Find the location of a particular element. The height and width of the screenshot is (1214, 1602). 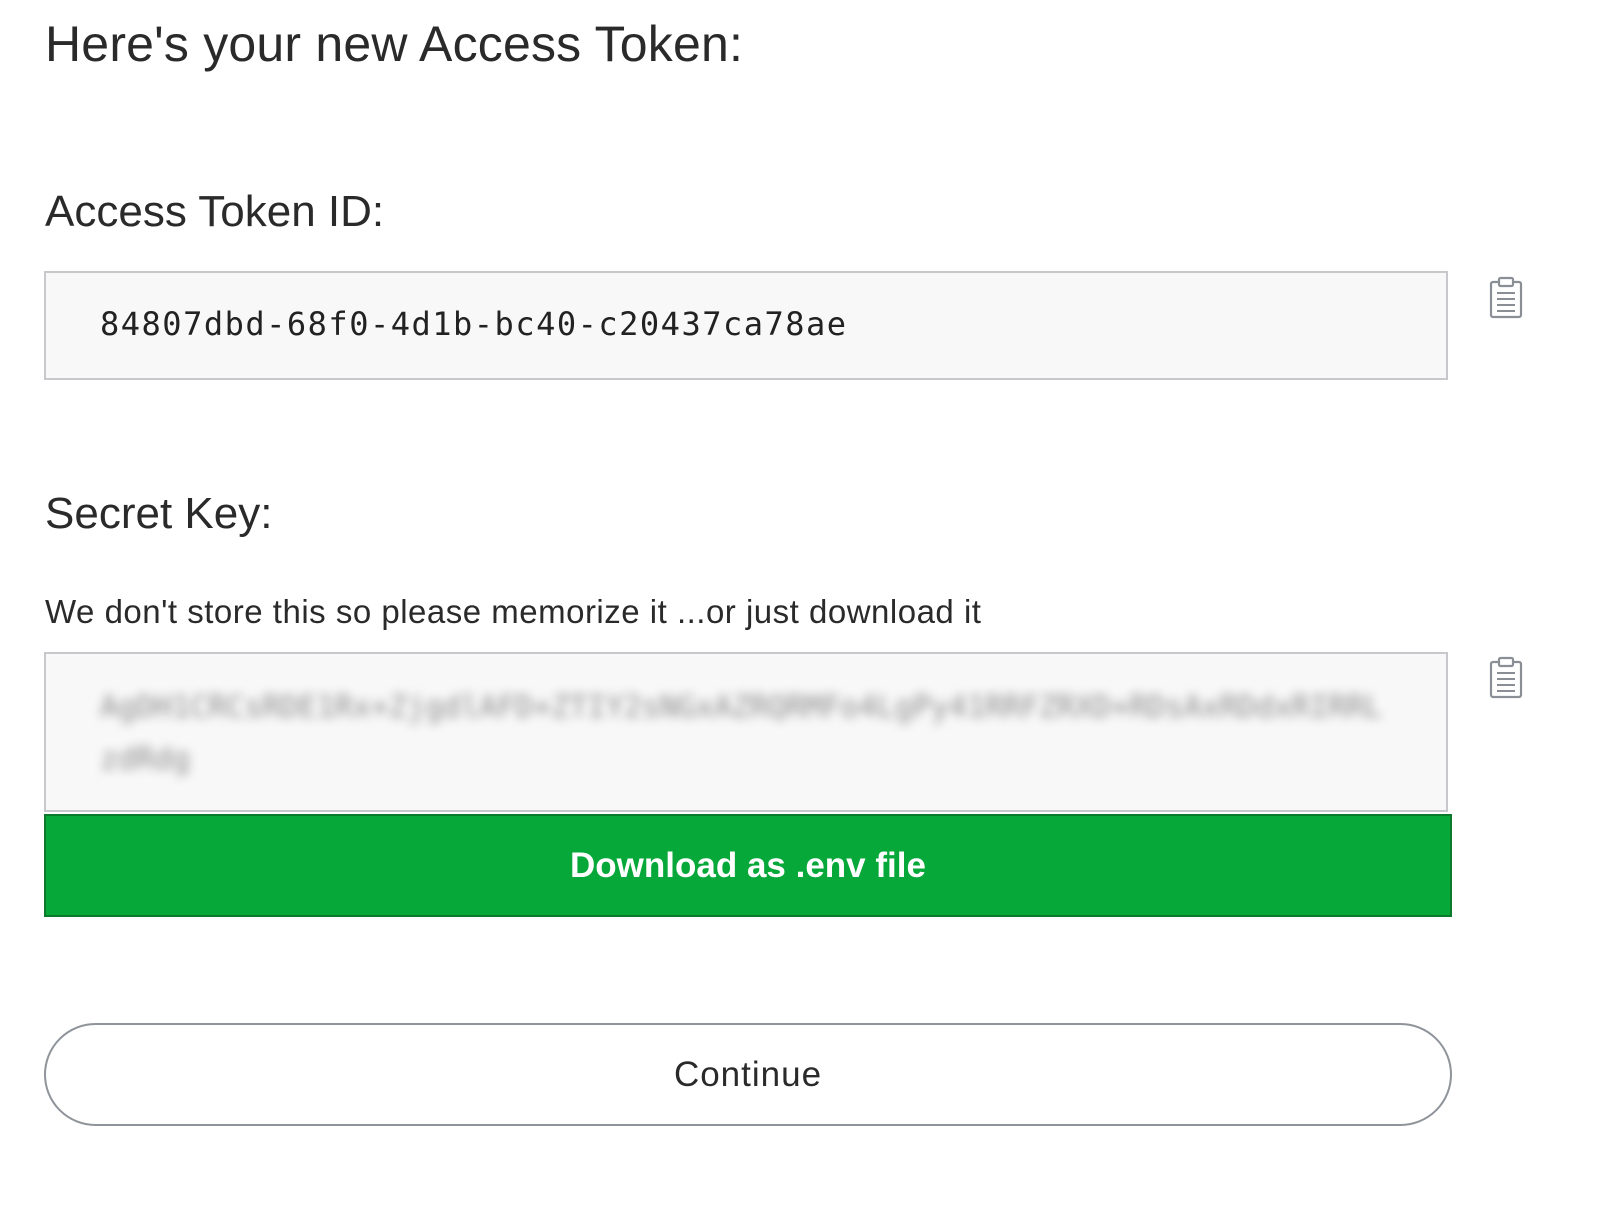

copy-secret-clipboard-icon is located at coordinates (1506, 678).